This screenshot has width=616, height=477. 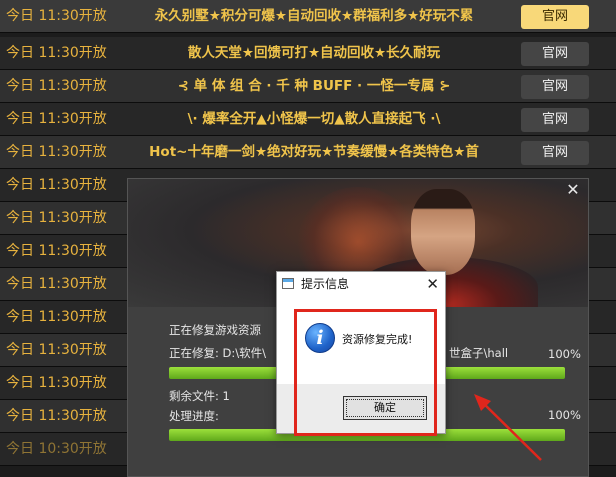 I want to click on progress2-percent: 100%, so click(x=564, y=415).